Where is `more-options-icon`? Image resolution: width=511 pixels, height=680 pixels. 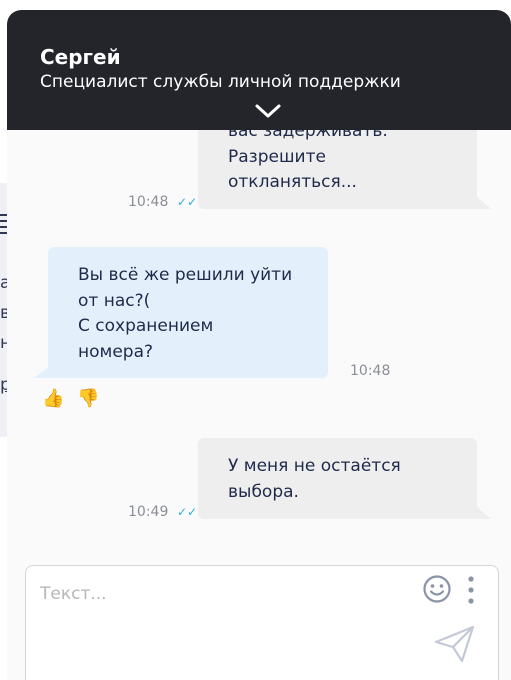 more-options-icon is located at coordinates (471, 590).